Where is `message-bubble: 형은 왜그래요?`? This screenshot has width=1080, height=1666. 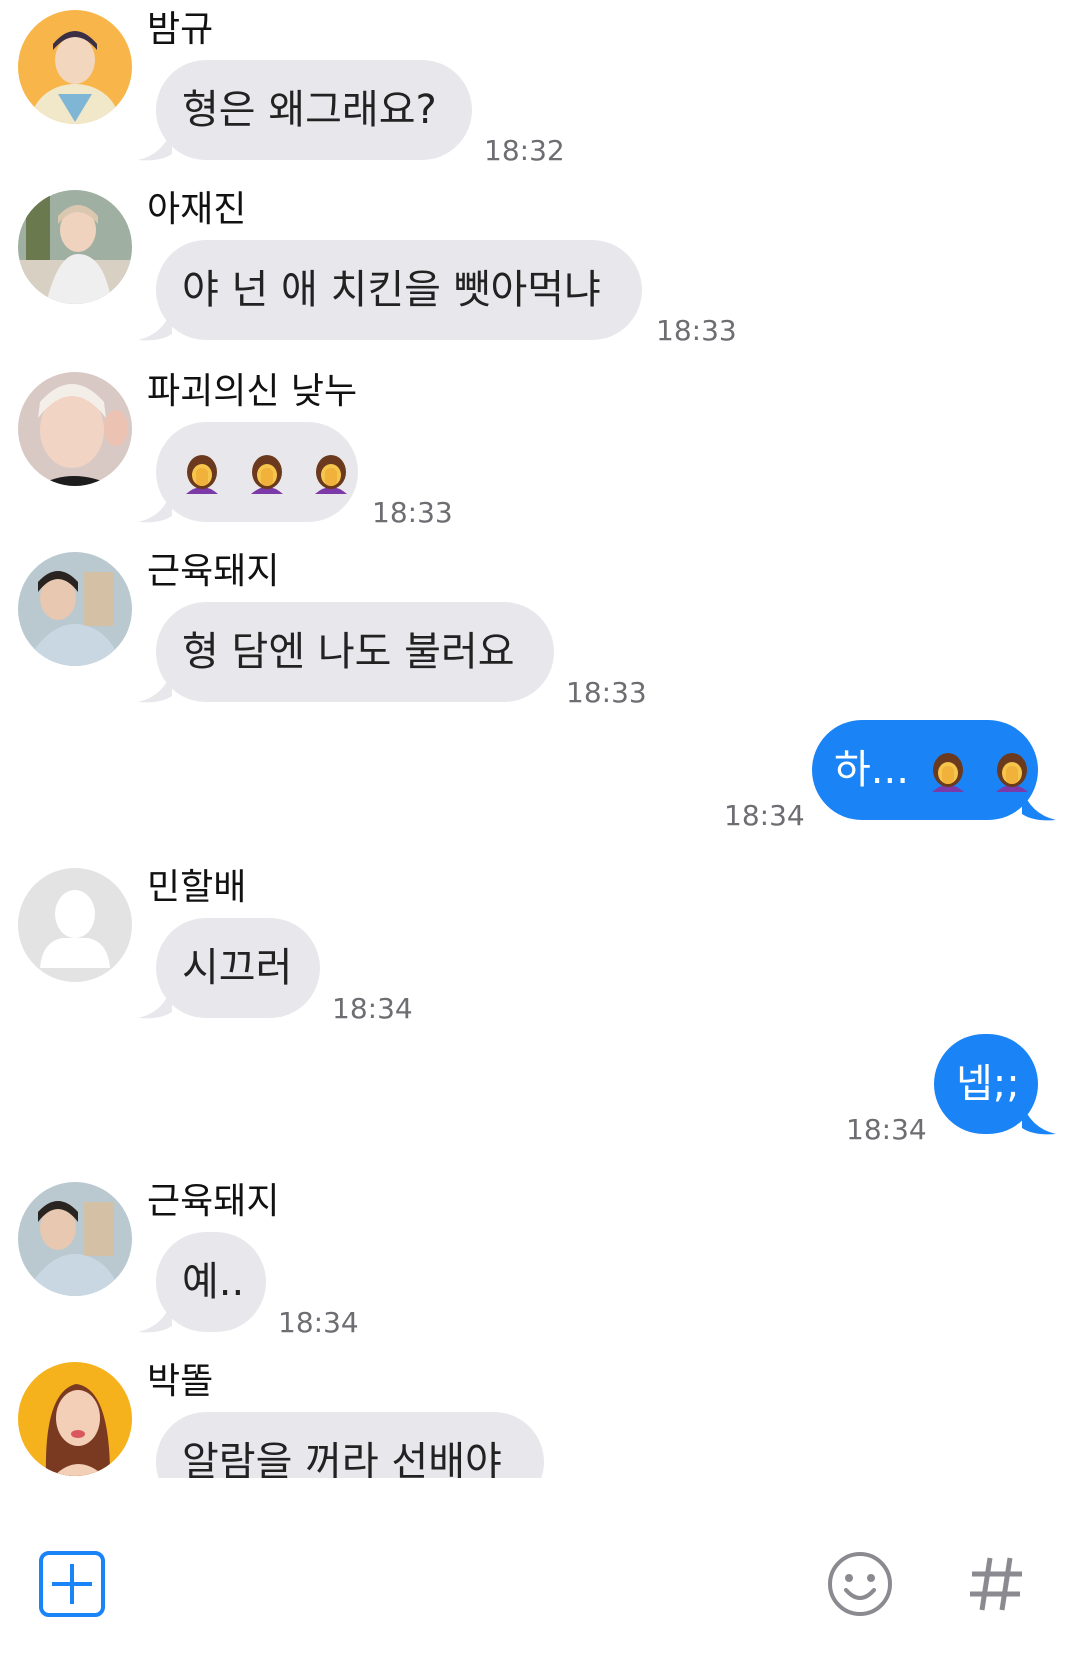
message-bubble: 형은 왜그래요? is located at coordinates (314, 110).